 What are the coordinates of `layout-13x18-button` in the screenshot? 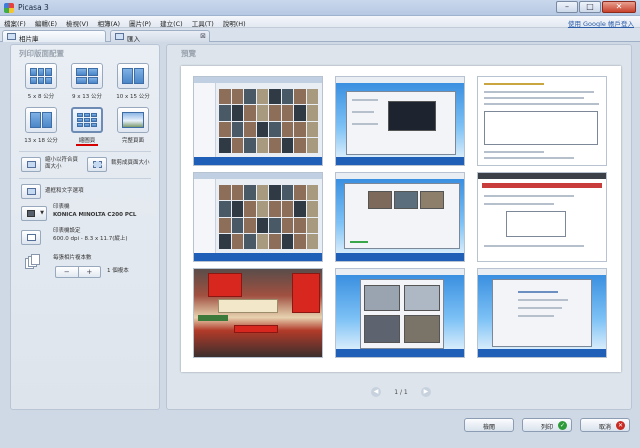 It's located at (41, 120).